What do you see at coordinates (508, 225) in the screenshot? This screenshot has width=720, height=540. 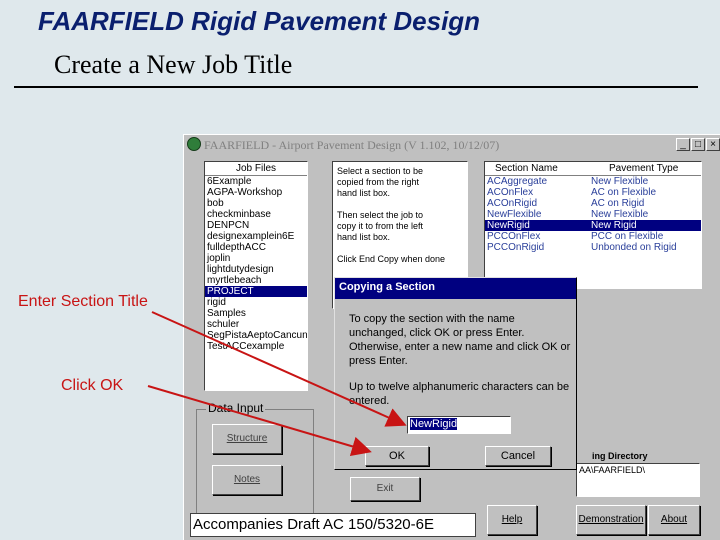 I see `section-name: NewRigid` at bounding box center [508, 225].